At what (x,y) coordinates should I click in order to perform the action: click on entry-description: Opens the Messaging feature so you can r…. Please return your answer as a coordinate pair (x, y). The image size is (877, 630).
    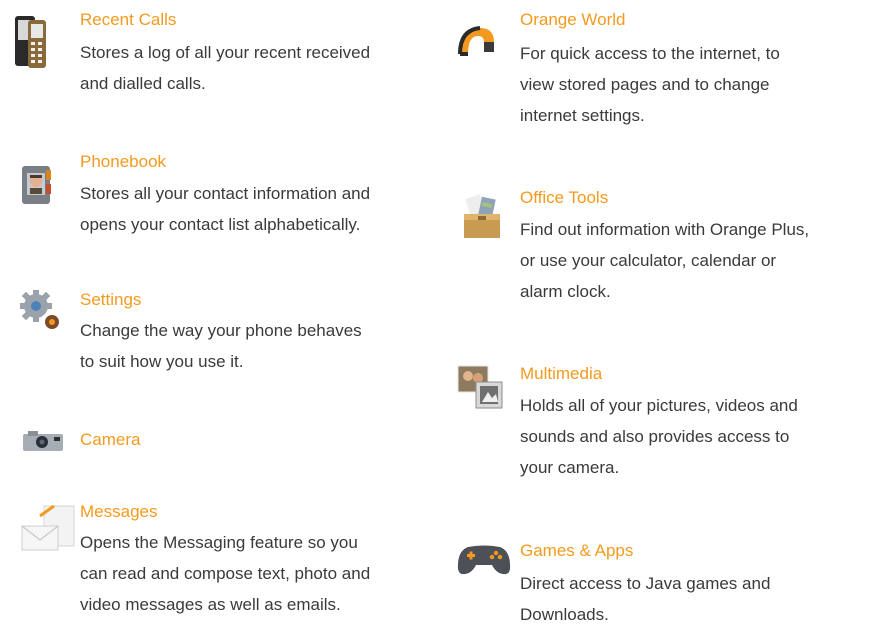
    Looking at the image, I should click on (260, 573).